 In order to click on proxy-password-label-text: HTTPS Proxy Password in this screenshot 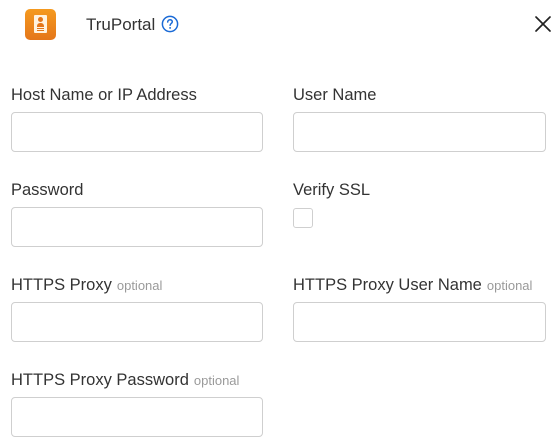, I will do `click(100, 380)`.